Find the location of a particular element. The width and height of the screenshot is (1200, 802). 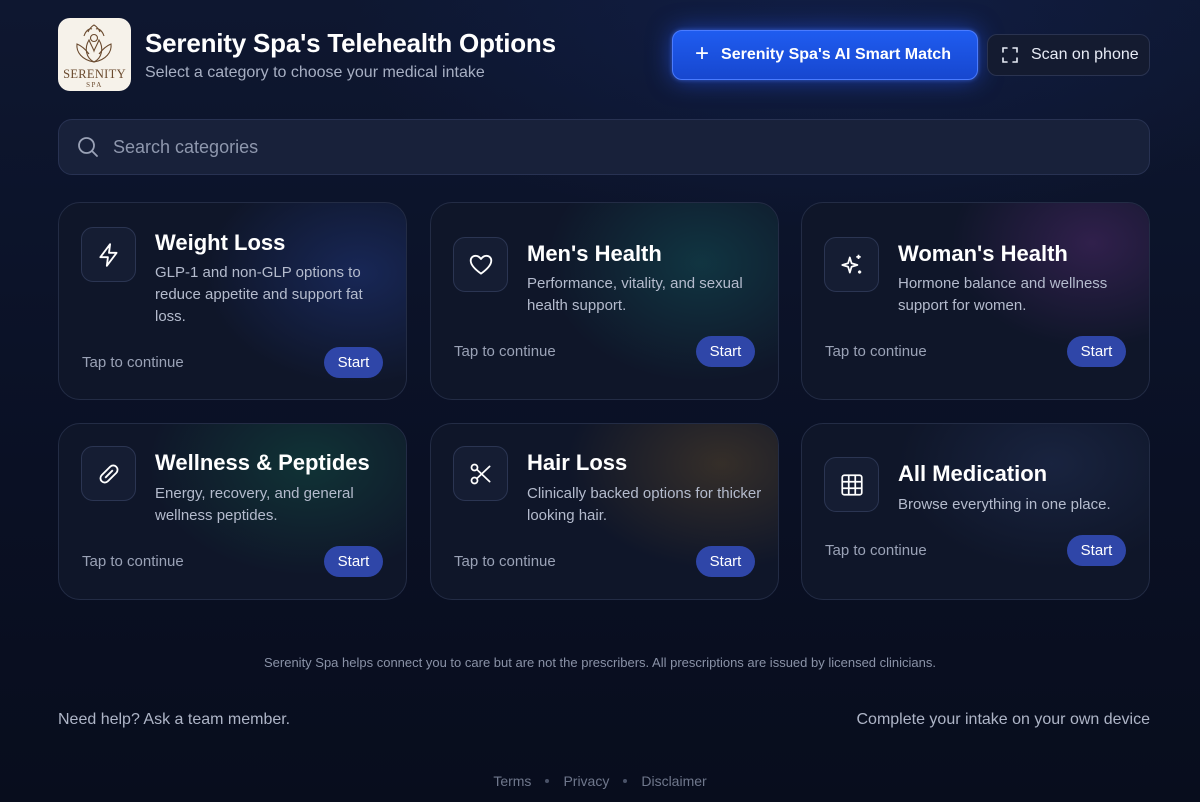

pill-icon is located at coordinates (108, 473).